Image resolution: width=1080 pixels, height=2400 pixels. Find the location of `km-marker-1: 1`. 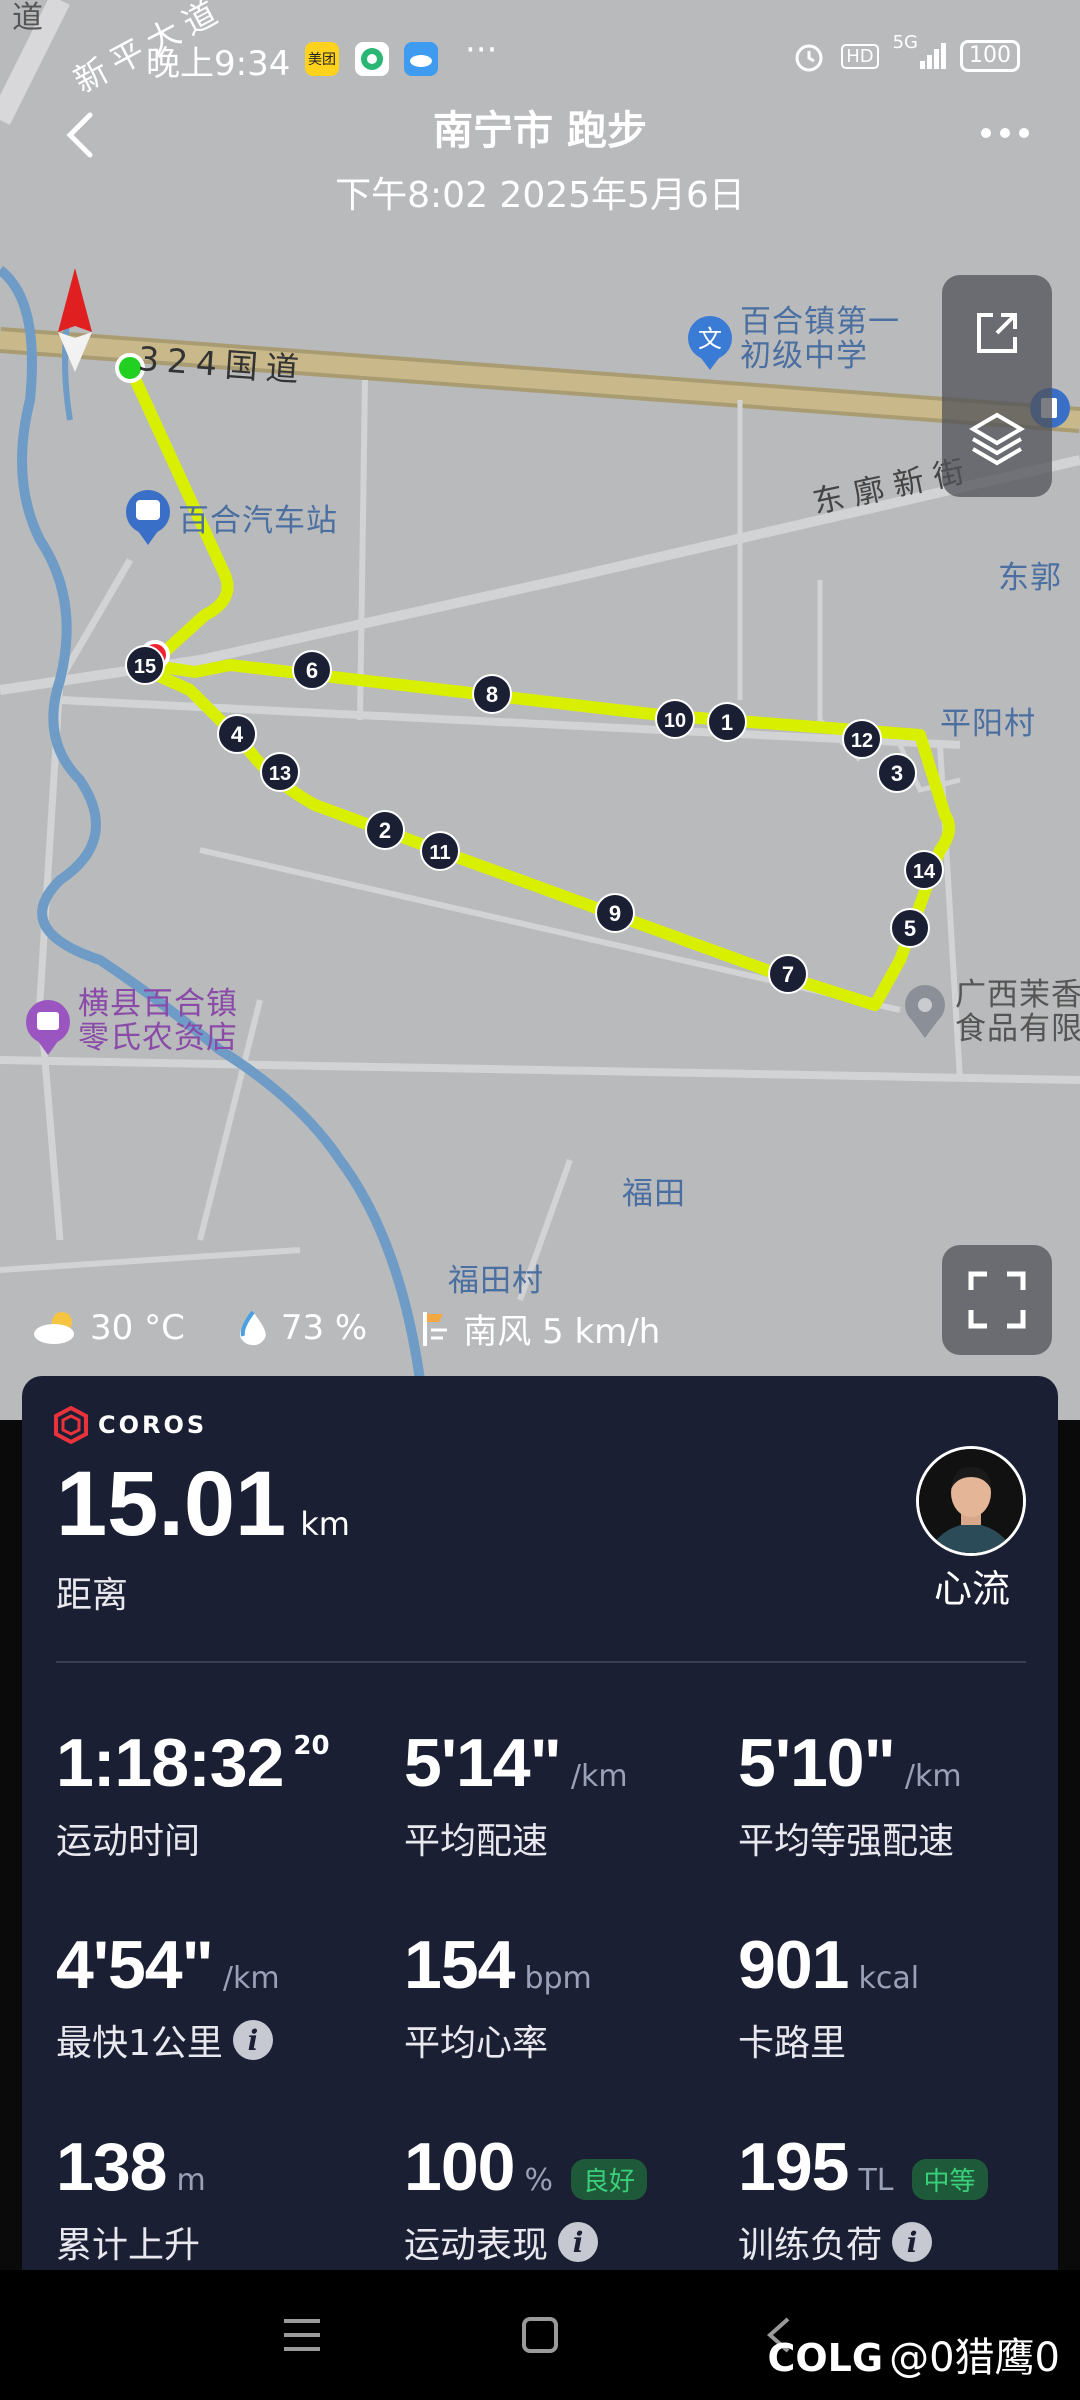

km-marker-1: 1 is located at coordinates (727, 722).